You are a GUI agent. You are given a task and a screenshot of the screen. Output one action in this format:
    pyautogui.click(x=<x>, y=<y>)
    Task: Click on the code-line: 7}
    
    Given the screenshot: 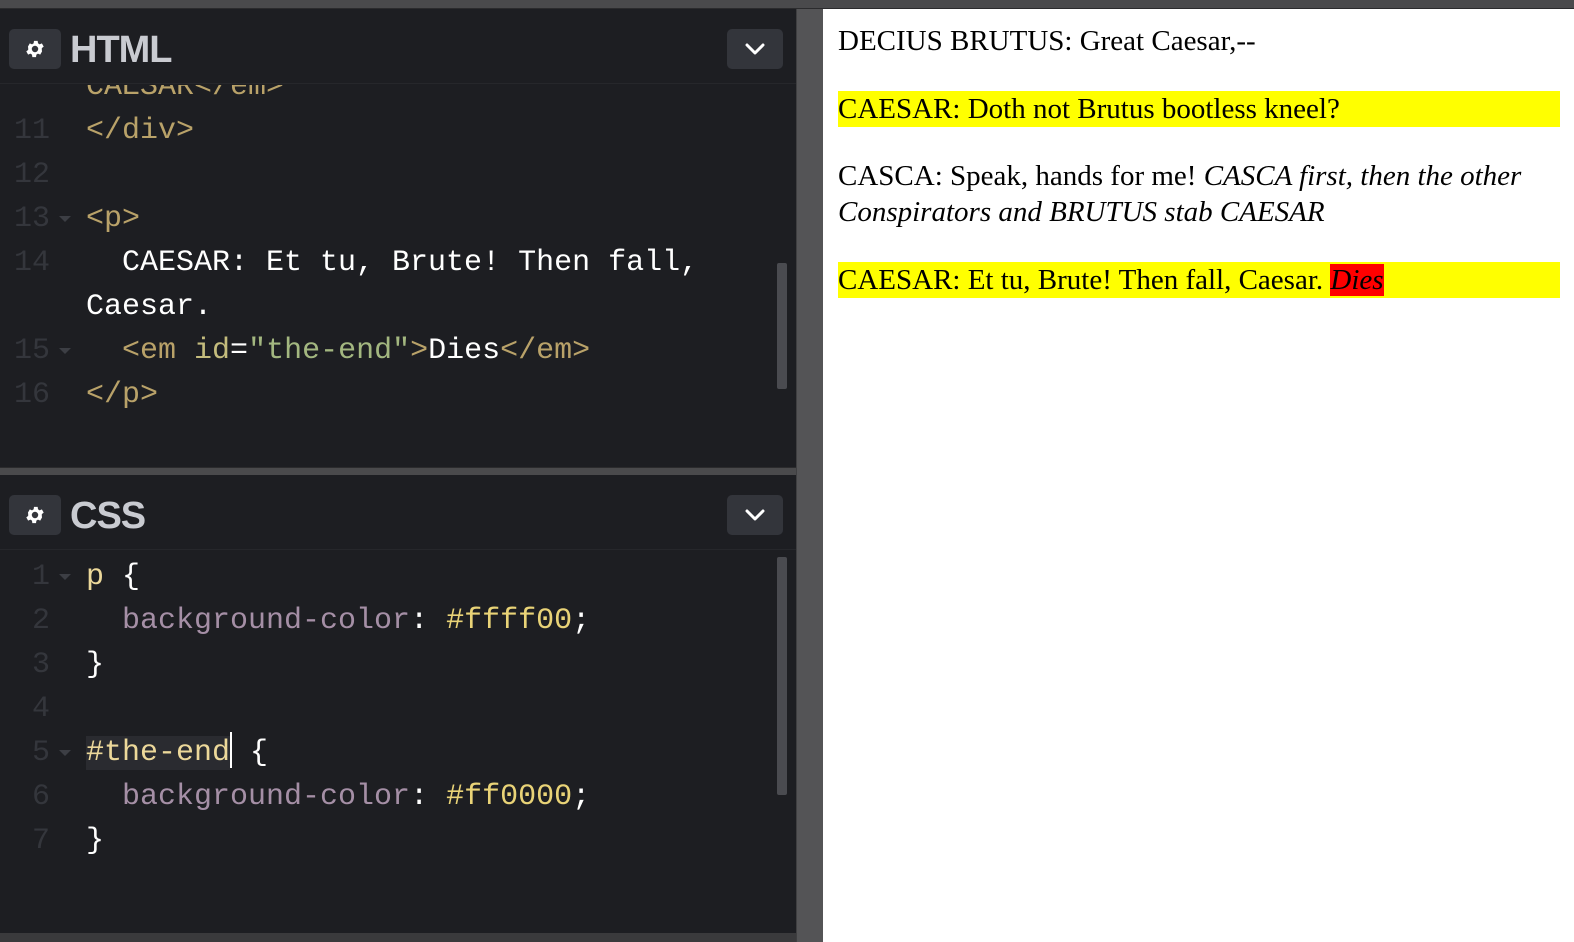 What is the action you would take?
    pyautogui.click(x=390, y=841)
    